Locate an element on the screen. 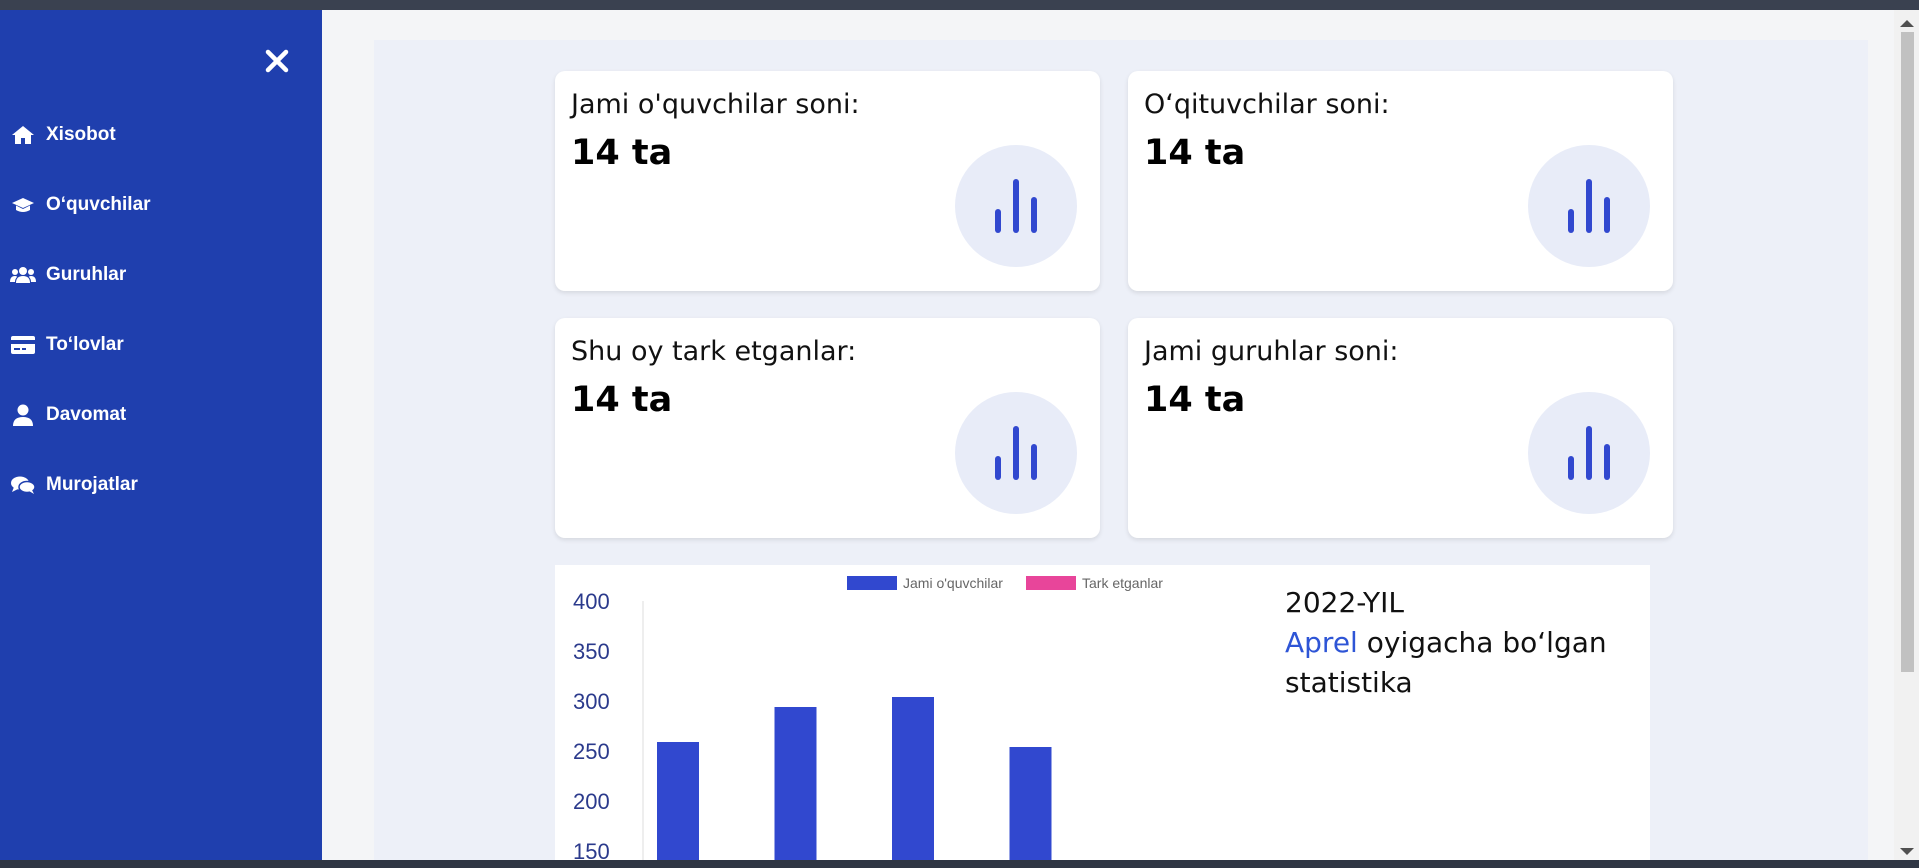 The height and width of the screenshot is (868, 1919). graduation-cap-icon is located at coordinates (23, 205).